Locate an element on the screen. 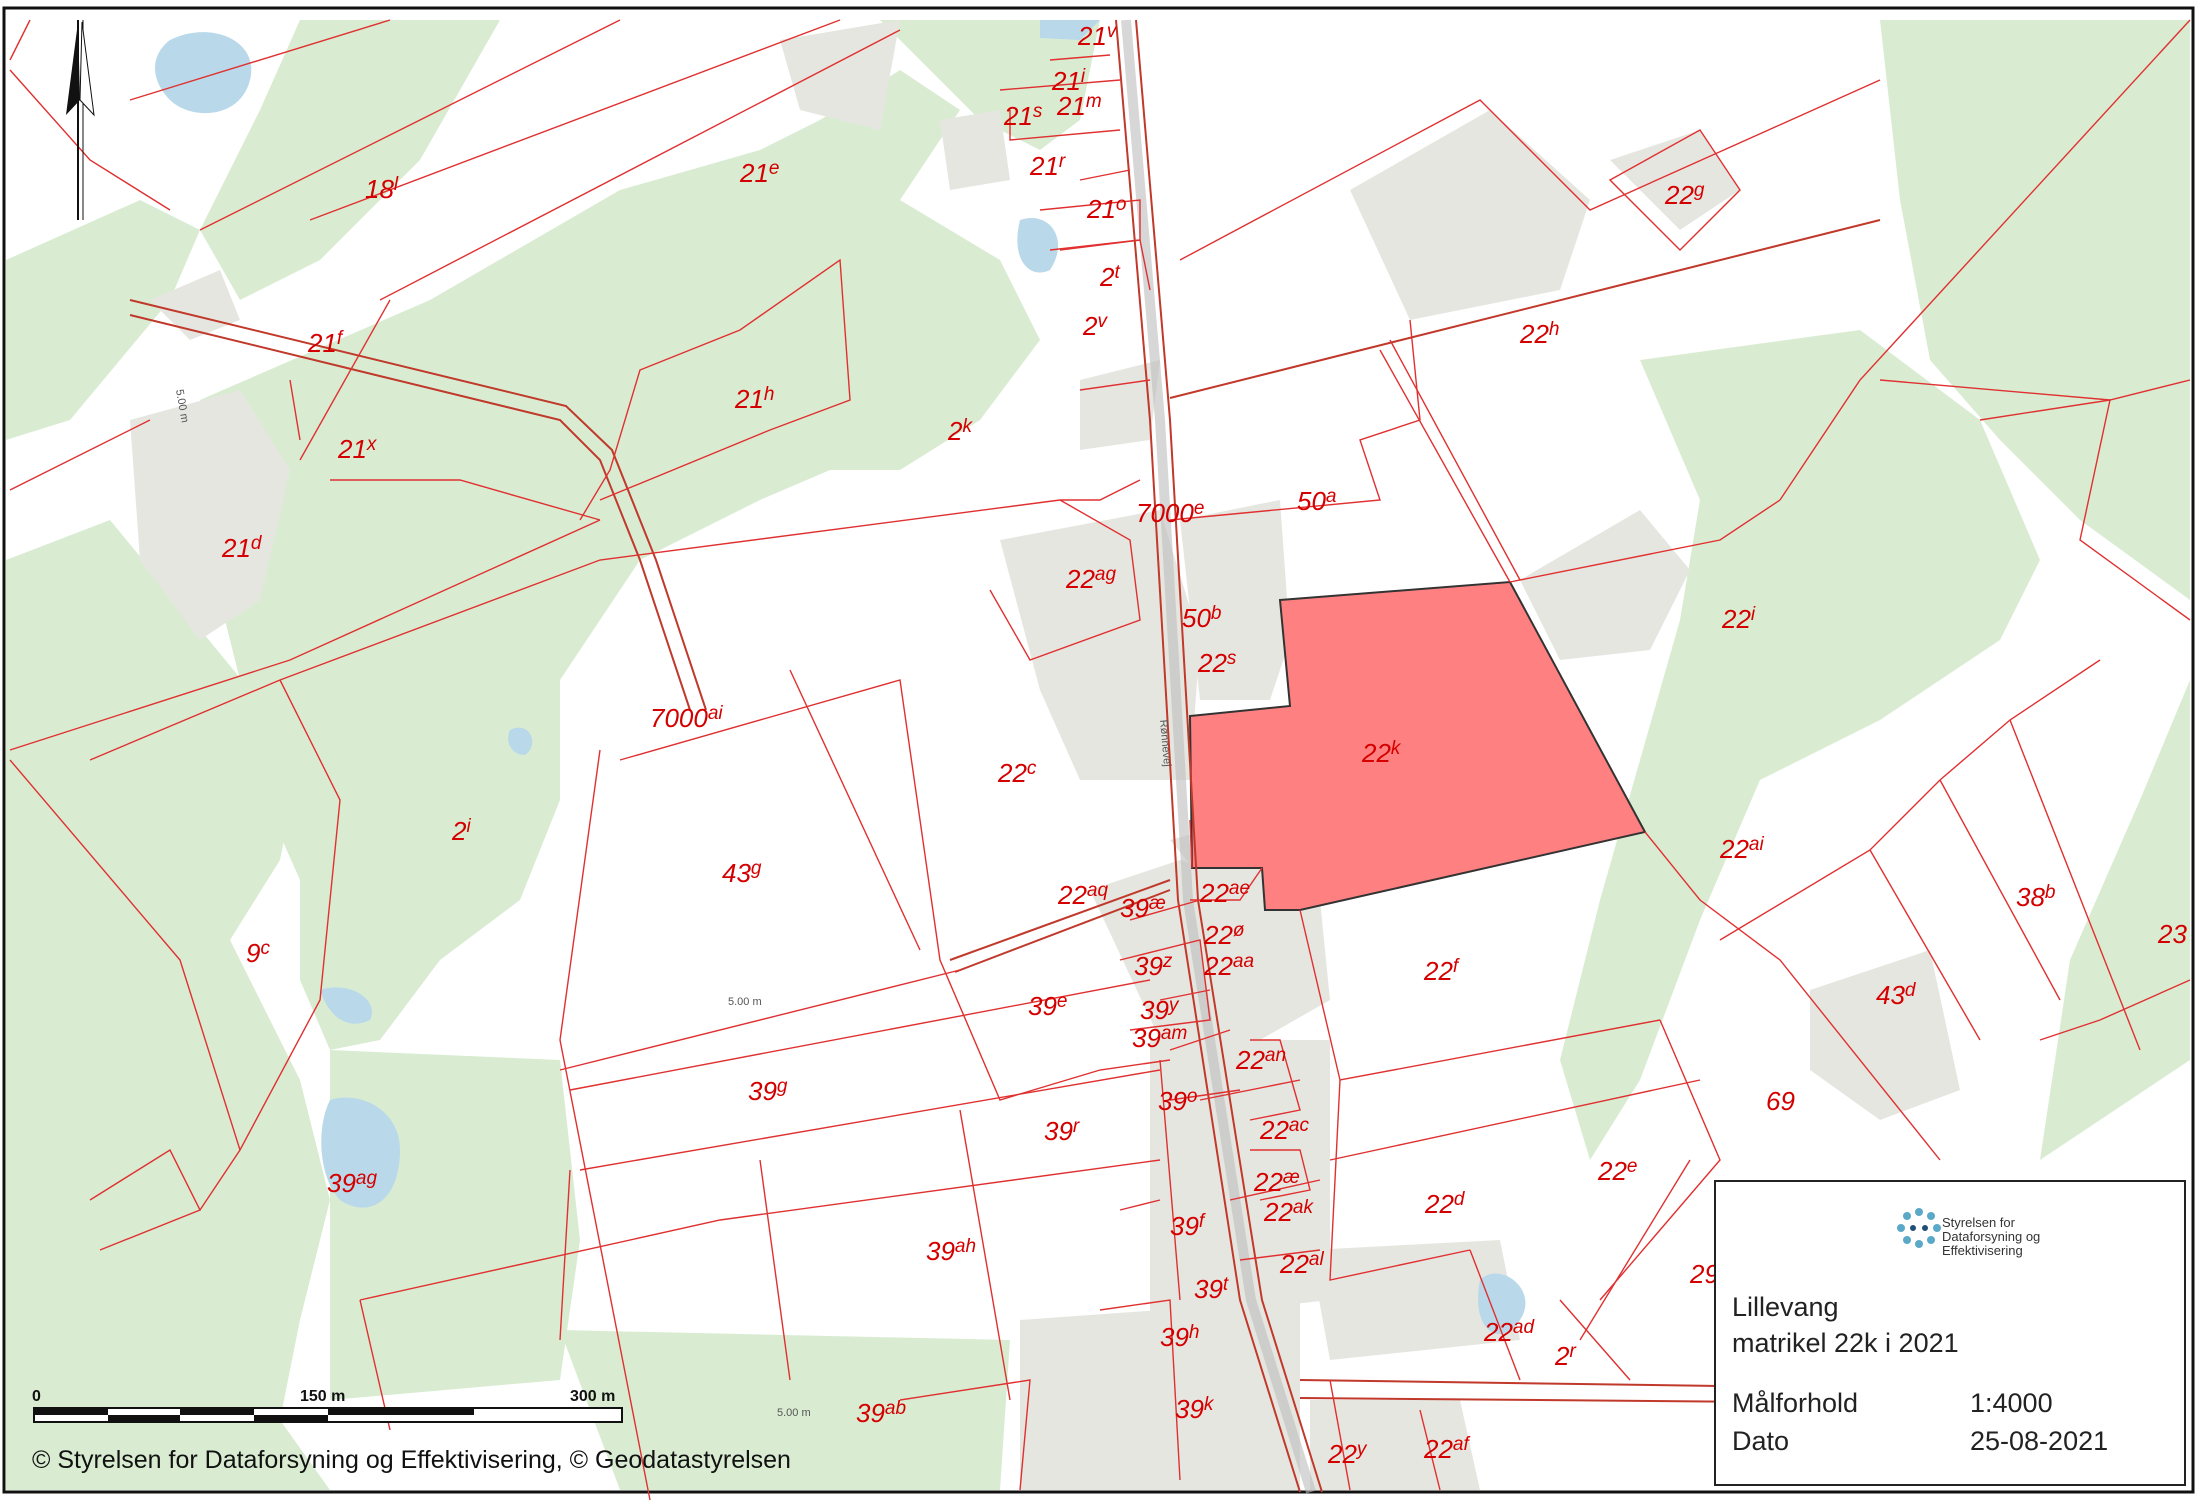  map-subtitle: matrikel 22k i 2021 is located at coordinates (1845, 1343).